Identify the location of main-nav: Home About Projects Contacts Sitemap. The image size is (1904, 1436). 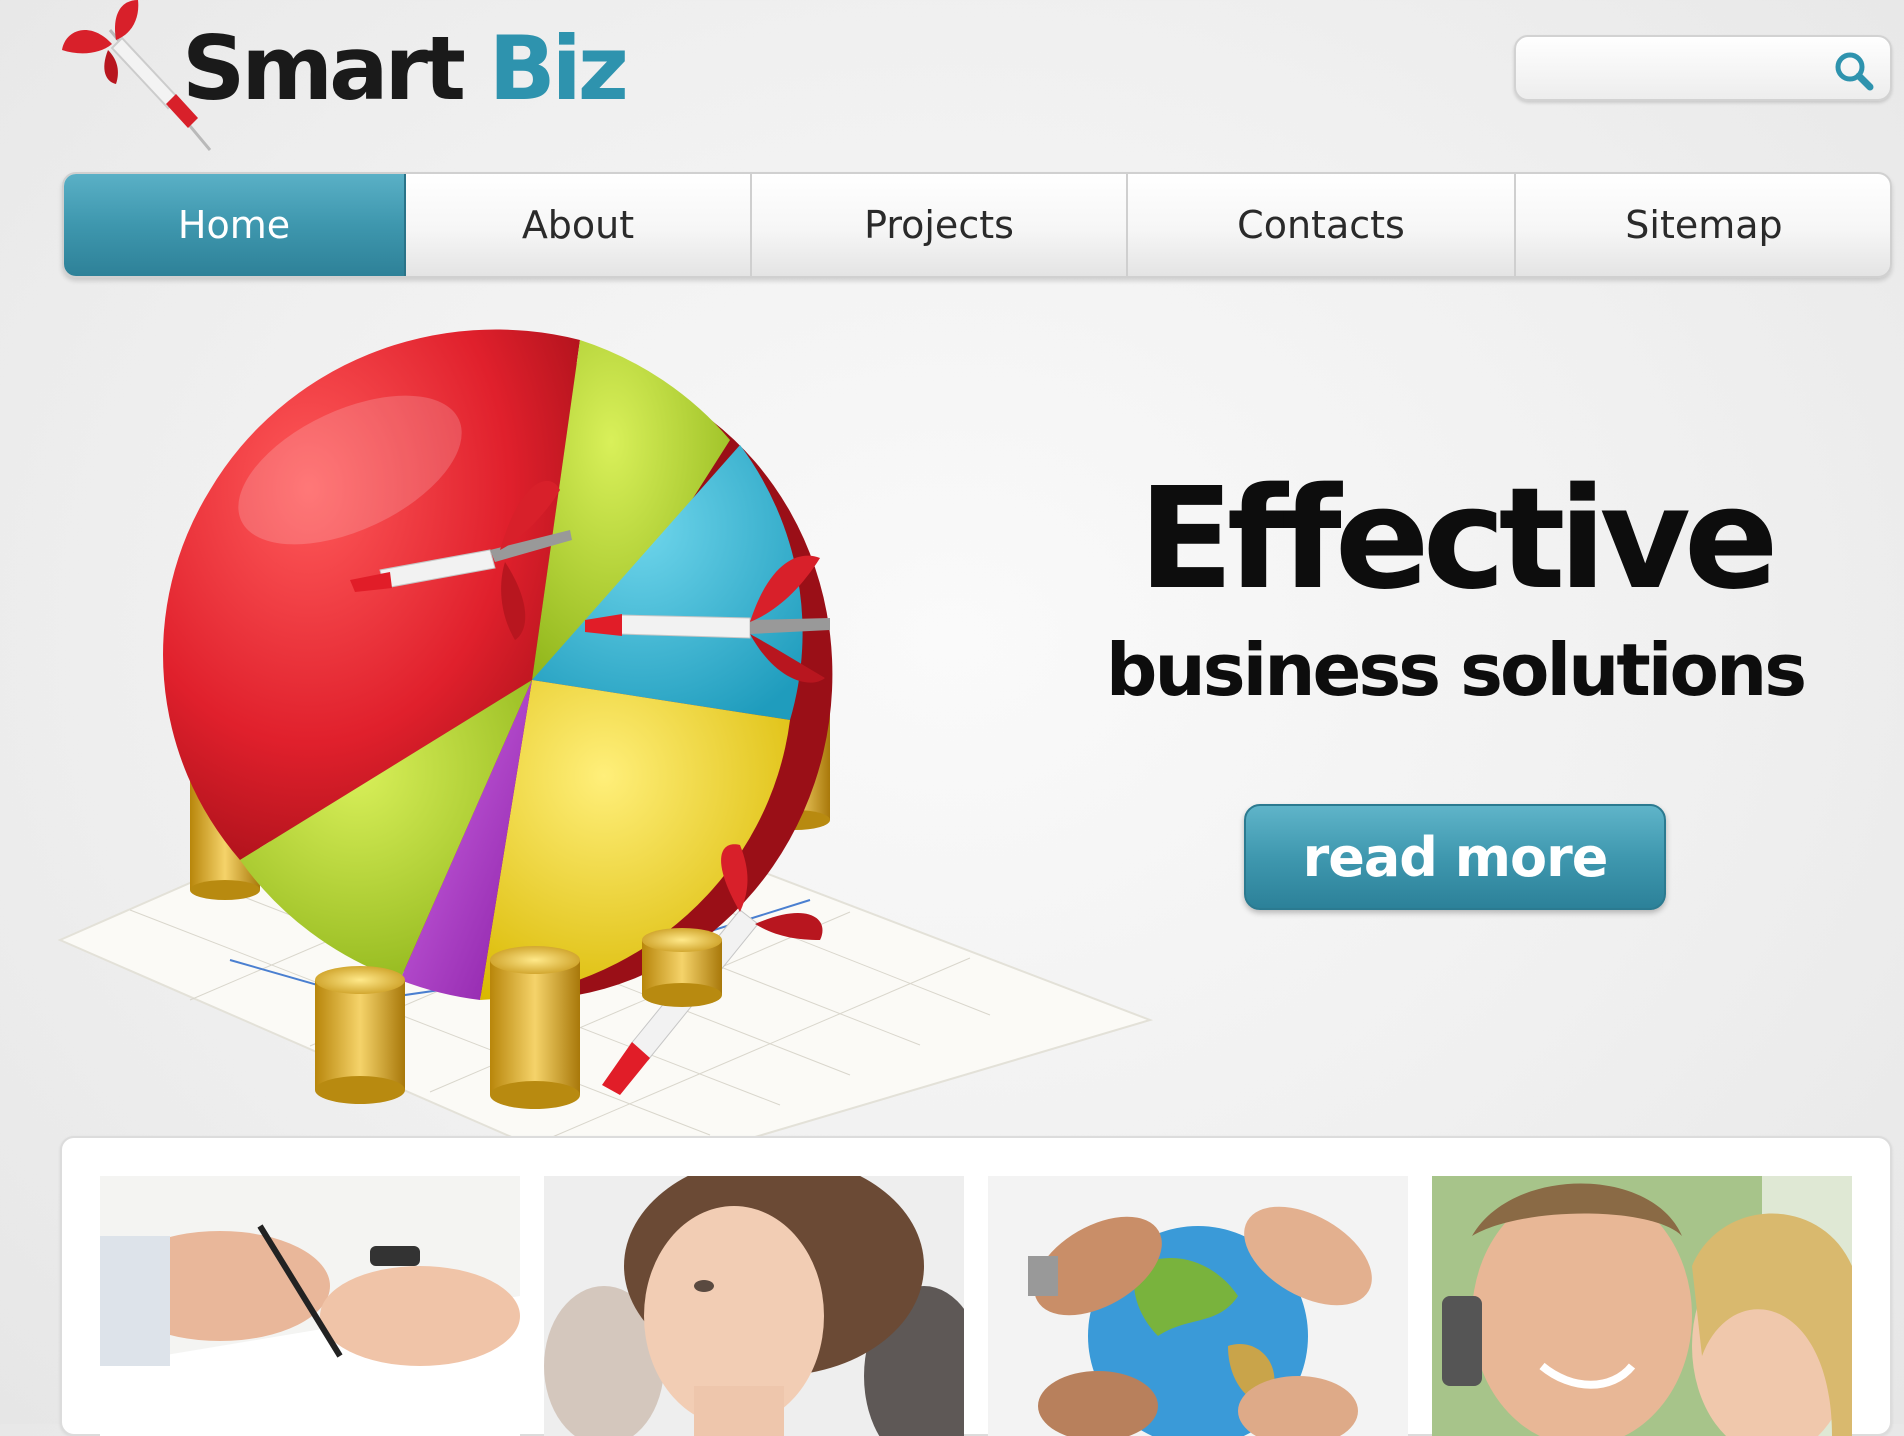
(977, 225).